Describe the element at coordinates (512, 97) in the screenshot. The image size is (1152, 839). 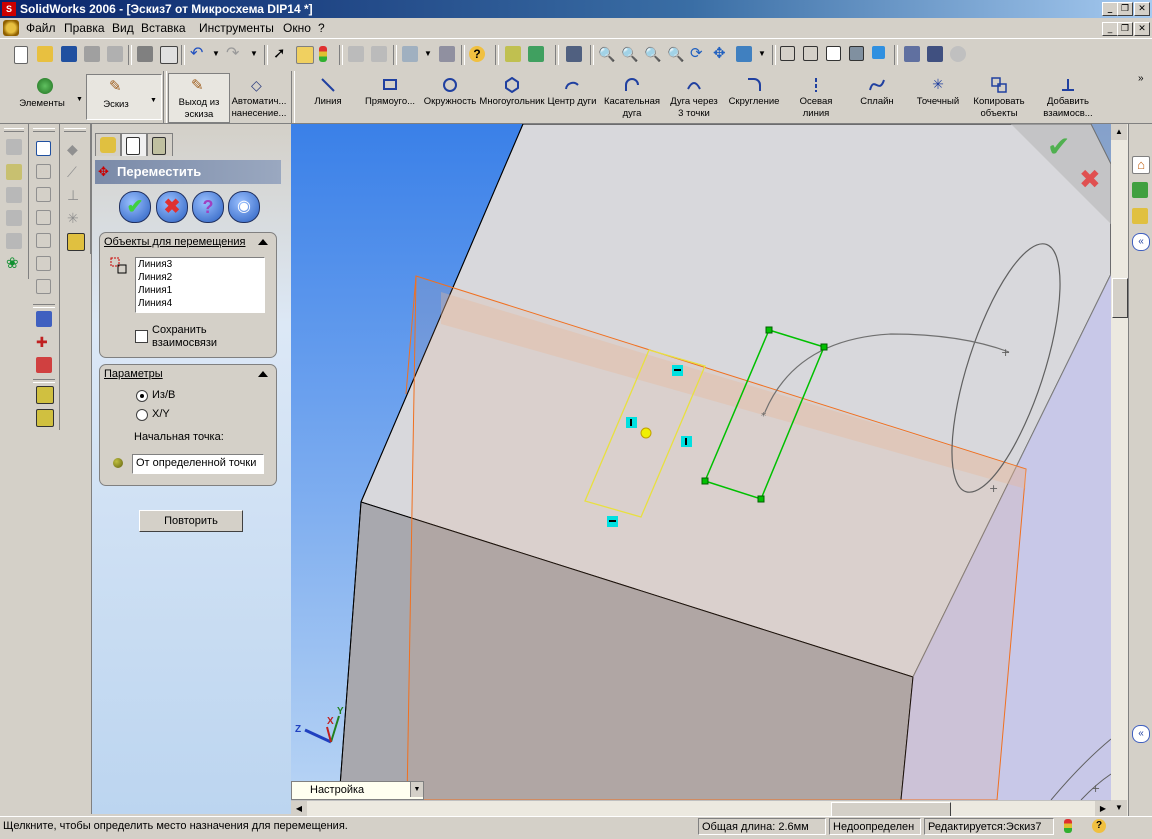
I see `polygon-button: Многоугольник` at that location.